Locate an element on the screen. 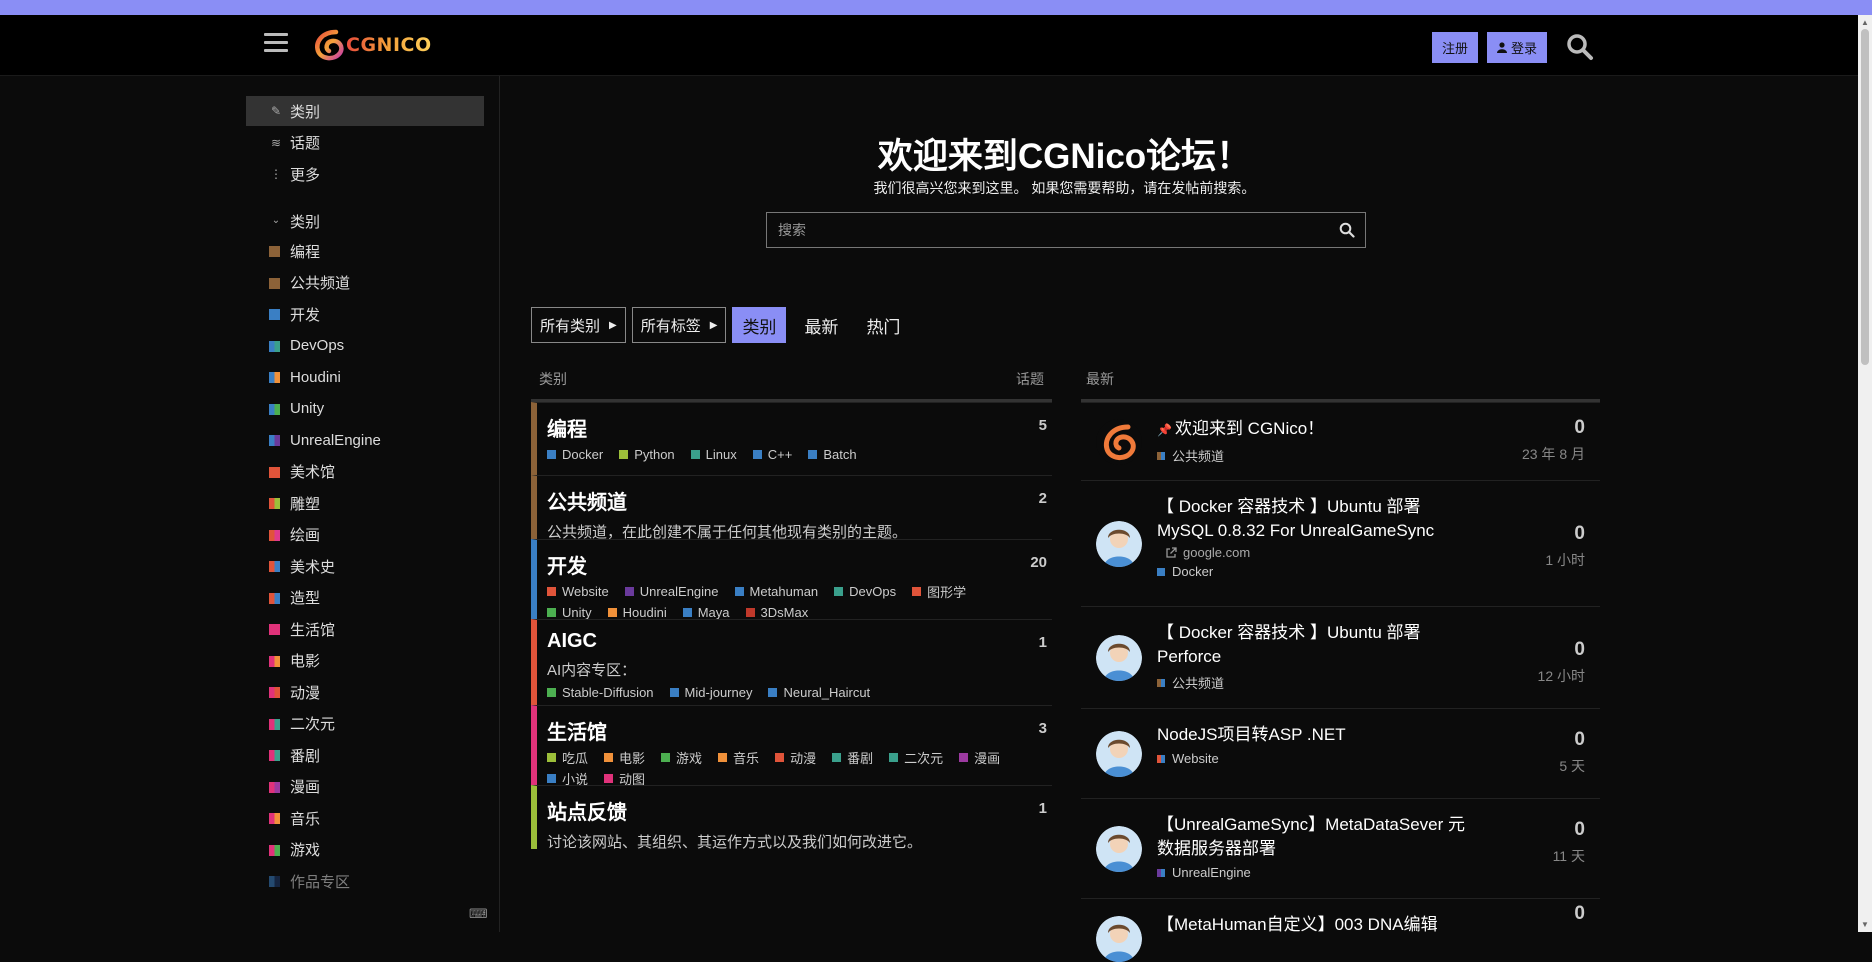 The image size is (1872, 962). site-logo: CGNICO is located at coordinates (372, 45).